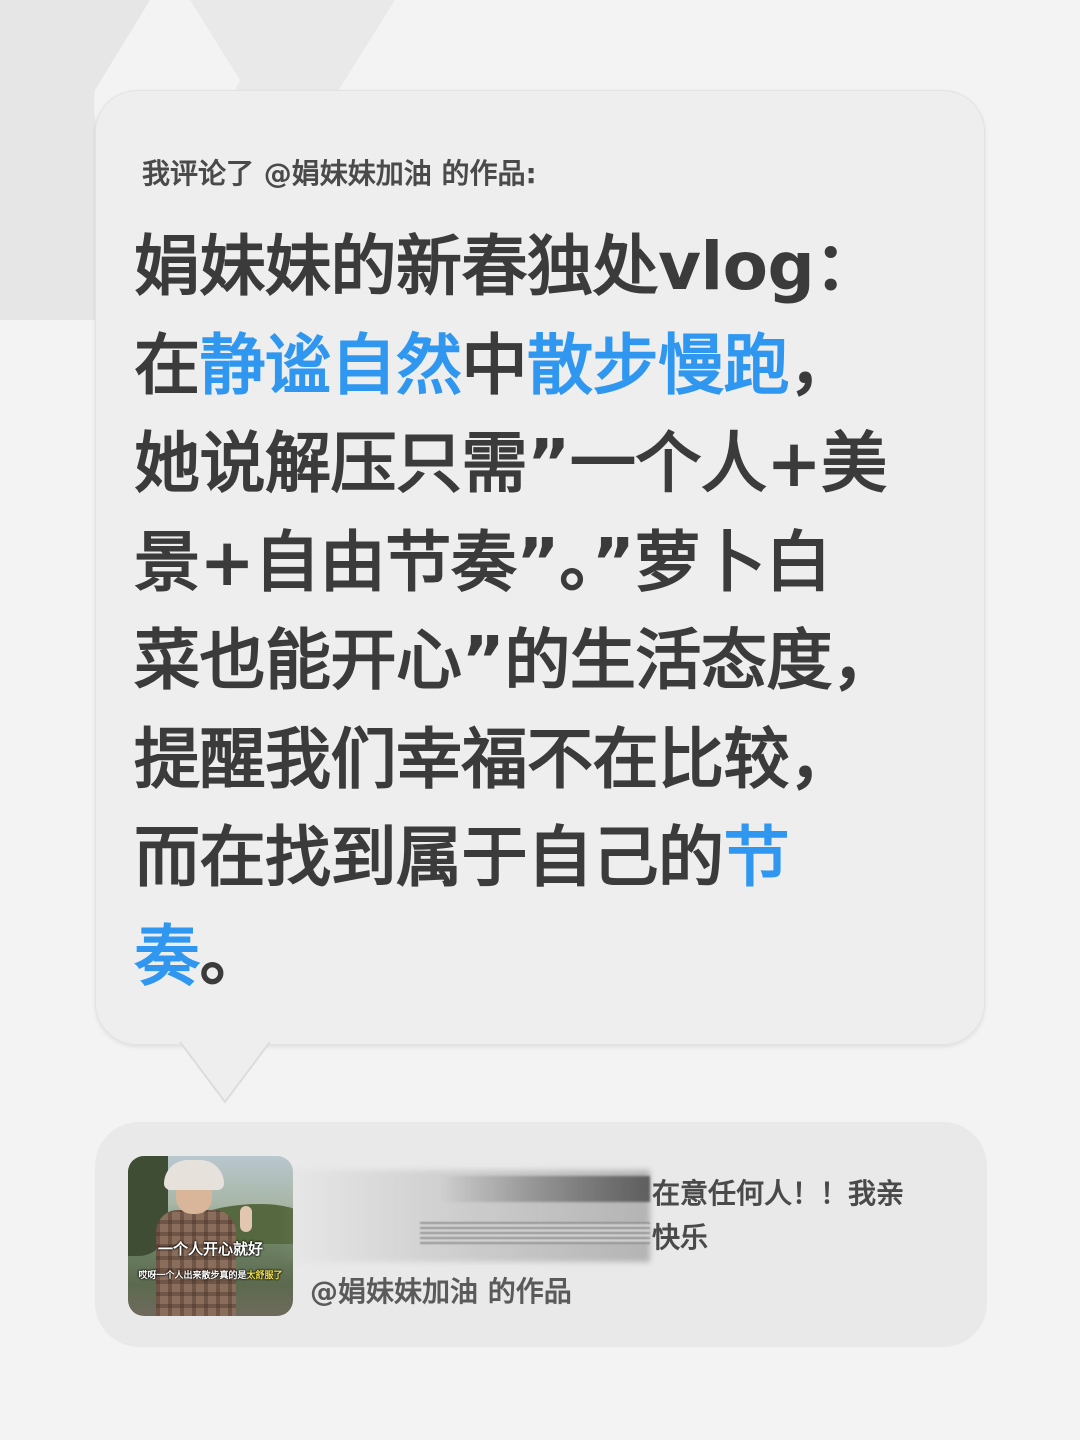 Image resolution: width=1080 pixels, height=1440 pixels. I want to click on comment-text: 她说解压只需”一个人+美, so click(510, 463).